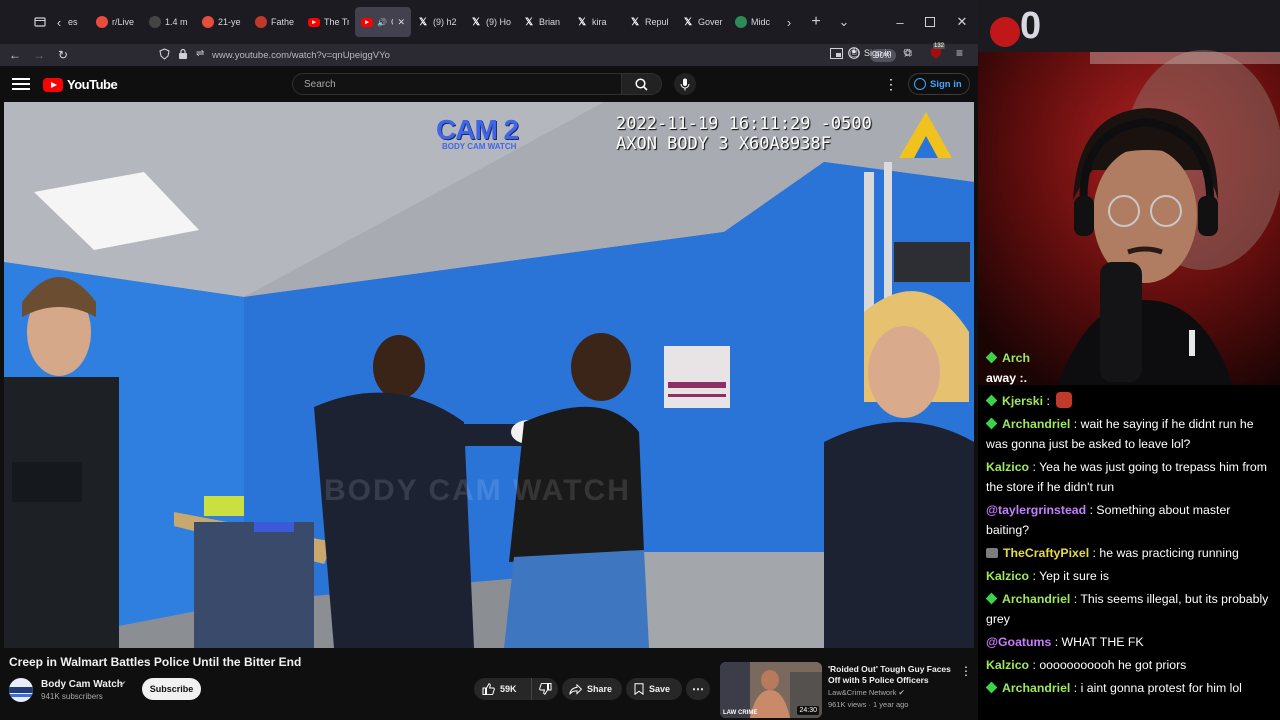 The image size is (1280, 720). Describe the element at coordinates (844, 22) in the screenshot. I see `list-all-tabs-icon: ⌄` at that location.